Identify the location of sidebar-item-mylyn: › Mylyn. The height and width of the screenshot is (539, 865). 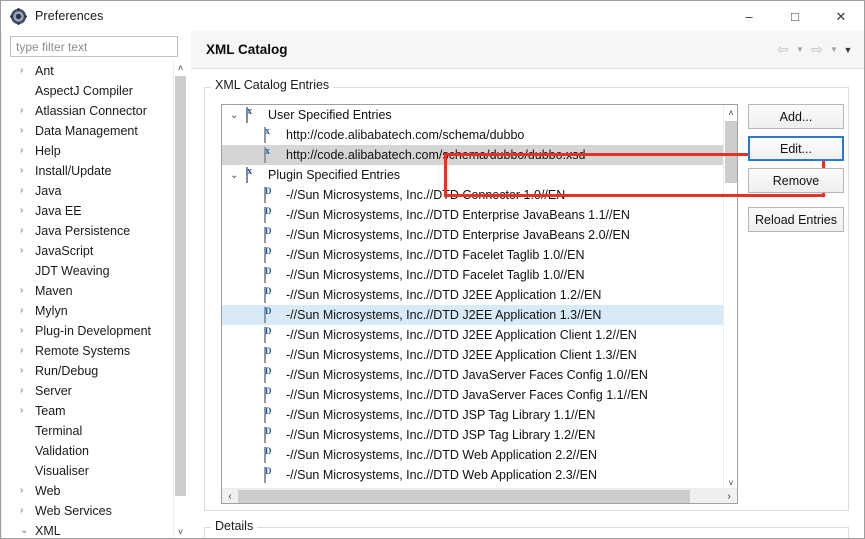
(91, 311).